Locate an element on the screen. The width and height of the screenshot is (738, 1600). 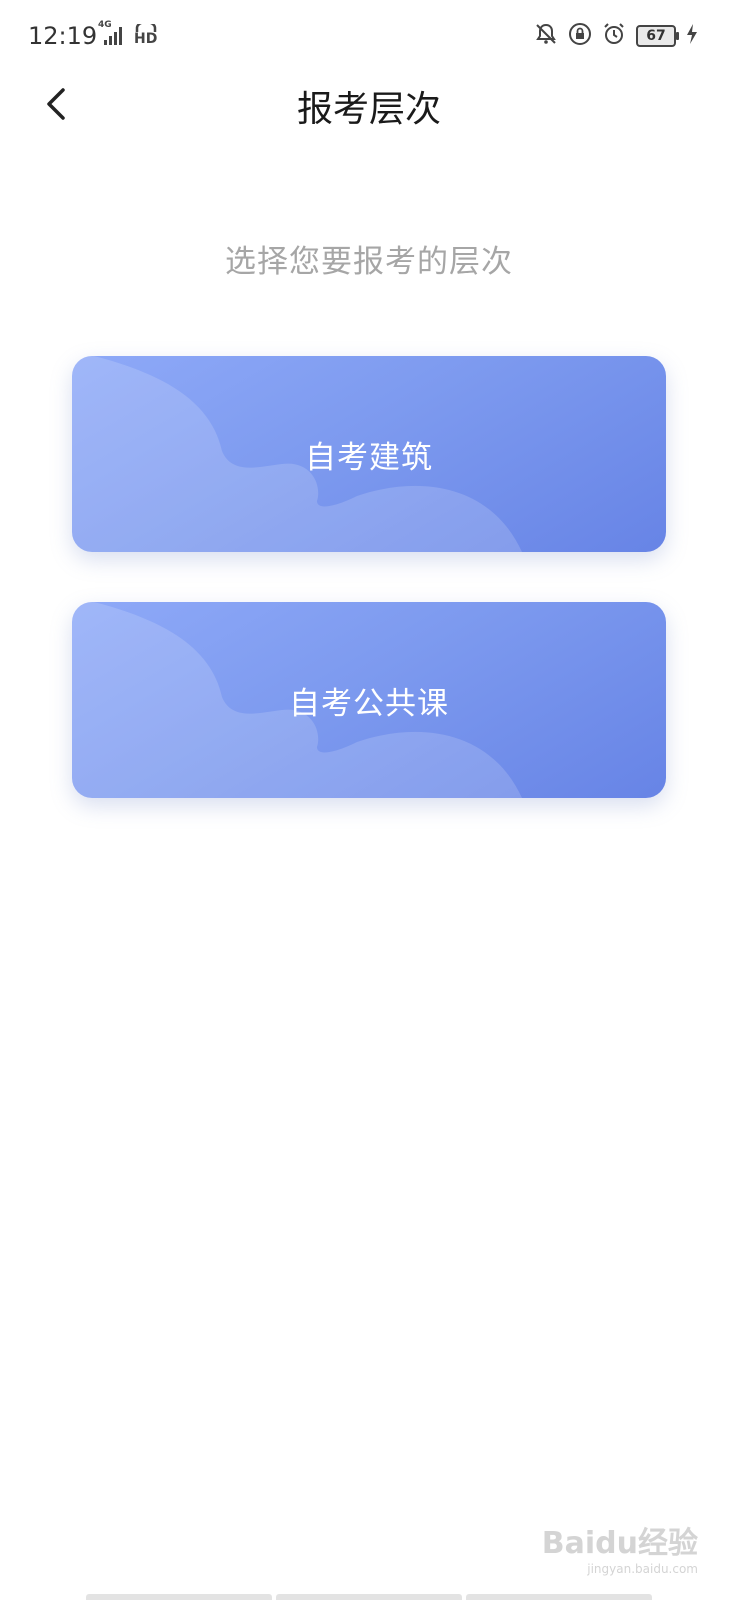
charging-icon is located at coordinates (692, 36).